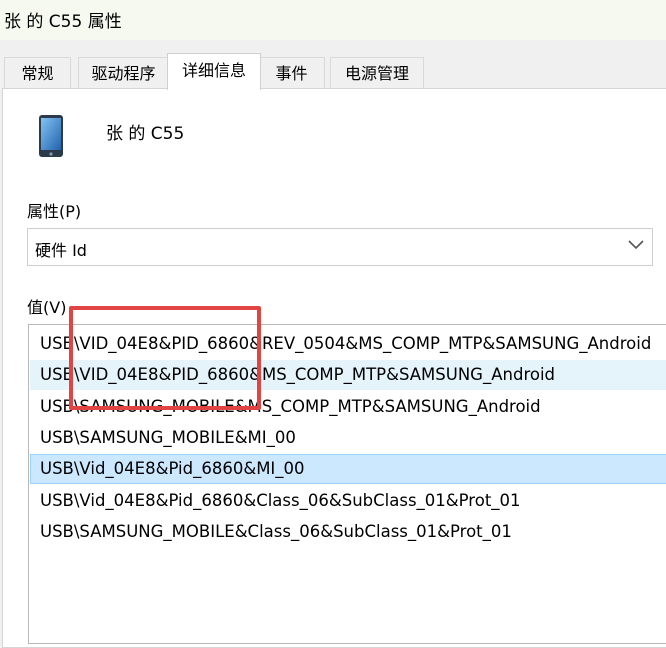 The image size is (666, 648). What do you see at coordinates (348, 438) in the screenshot?
I see `list-item: USB\SAMSUNG_MOBILE&MI_00` at bounding box center [348, 438].